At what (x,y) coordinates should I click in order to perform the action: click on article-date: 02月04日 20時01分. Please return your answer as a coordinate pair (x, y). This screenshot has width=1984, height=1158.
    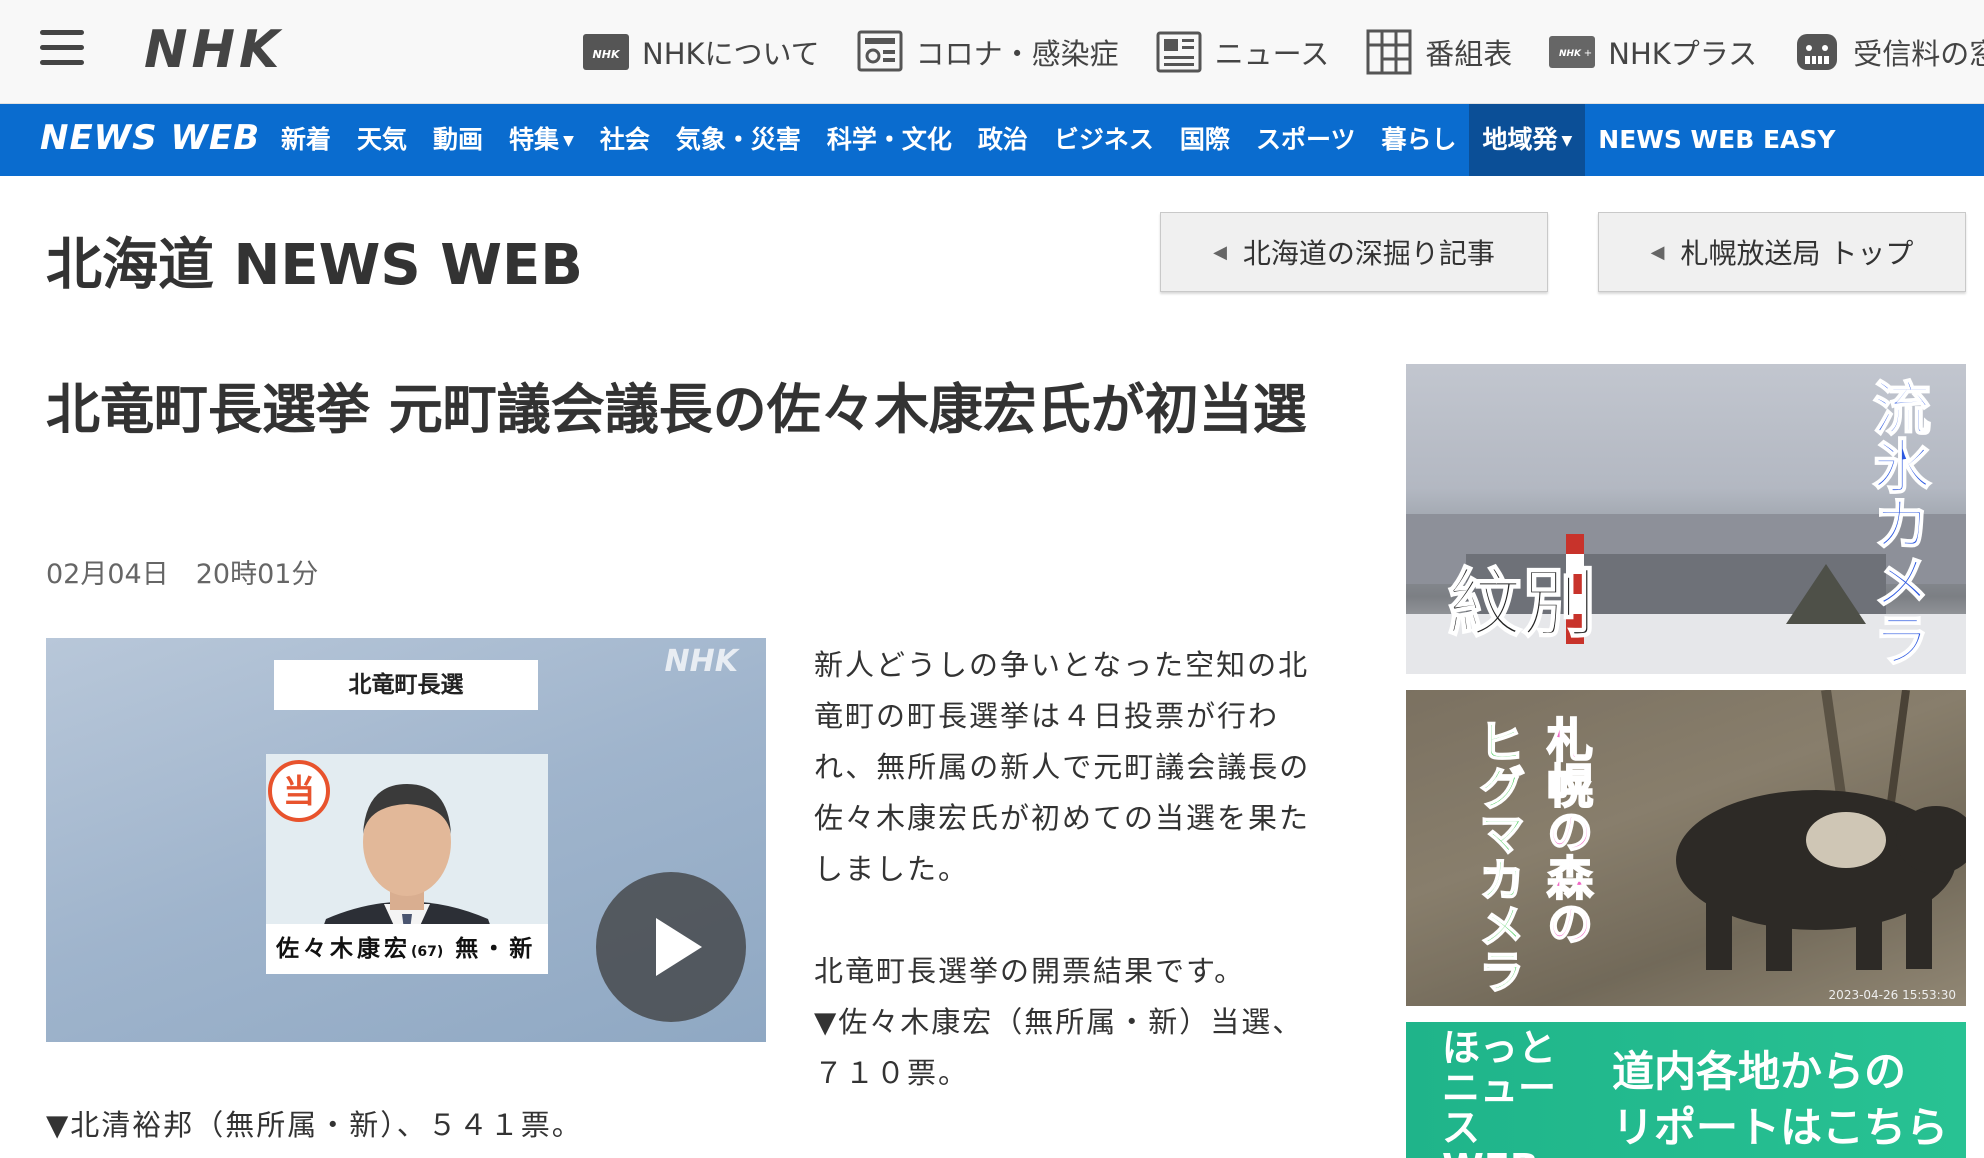
    Looking at the image, I should click on (182, 574).